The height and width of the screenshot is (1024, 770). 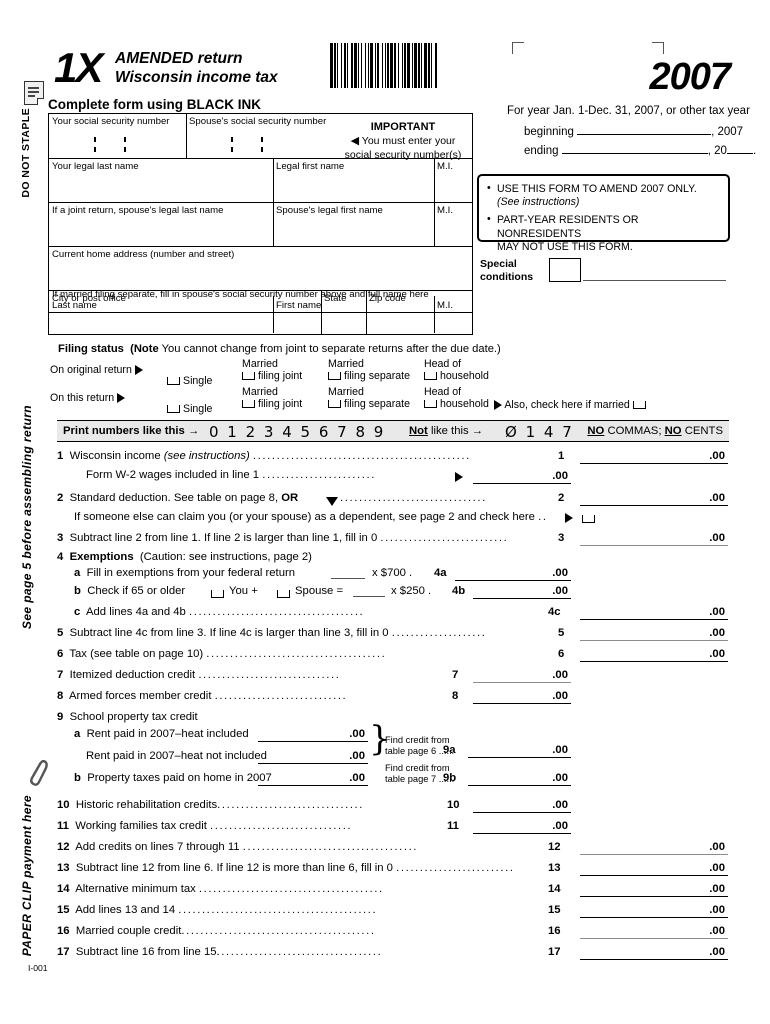 What do you see at coordinates (522, 675) in the screenshot?
I see `line-7-amount: .00` at bounding box center [522, 675].